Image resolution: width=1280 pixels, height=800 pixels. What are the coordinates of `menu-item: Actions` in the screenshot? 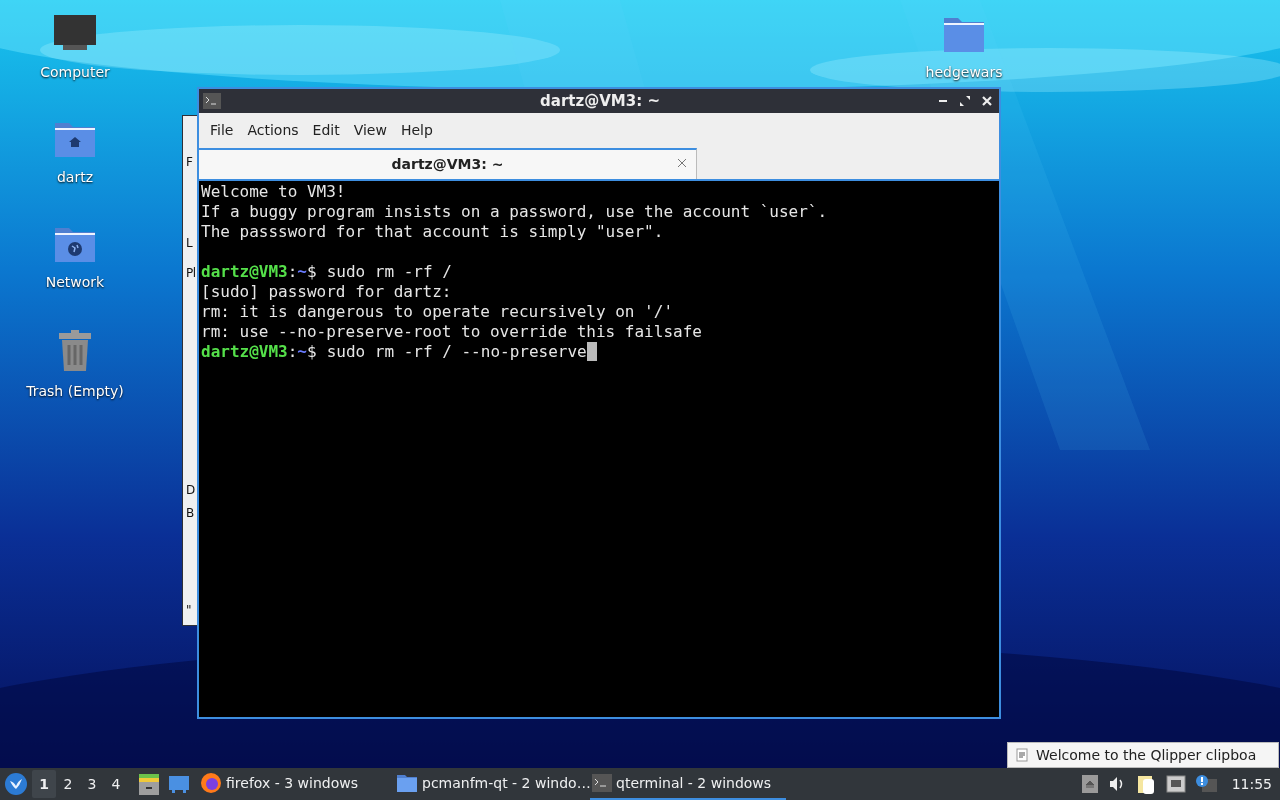 It's located at (273, 130).